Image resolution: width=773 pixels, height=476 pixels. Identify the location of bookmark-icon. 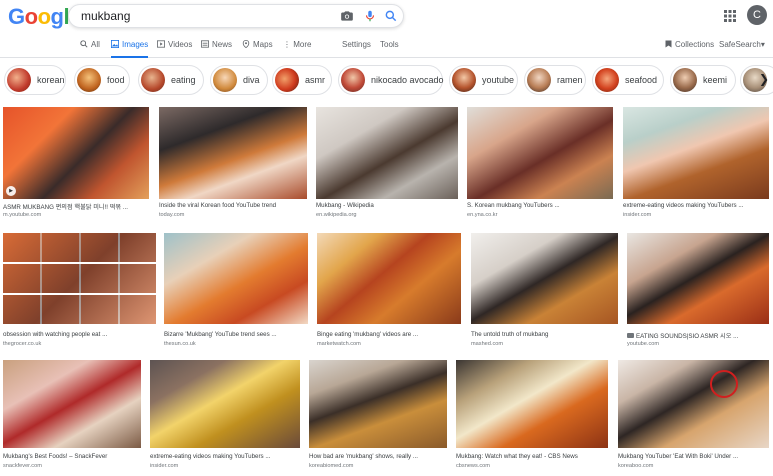
(668, 44).